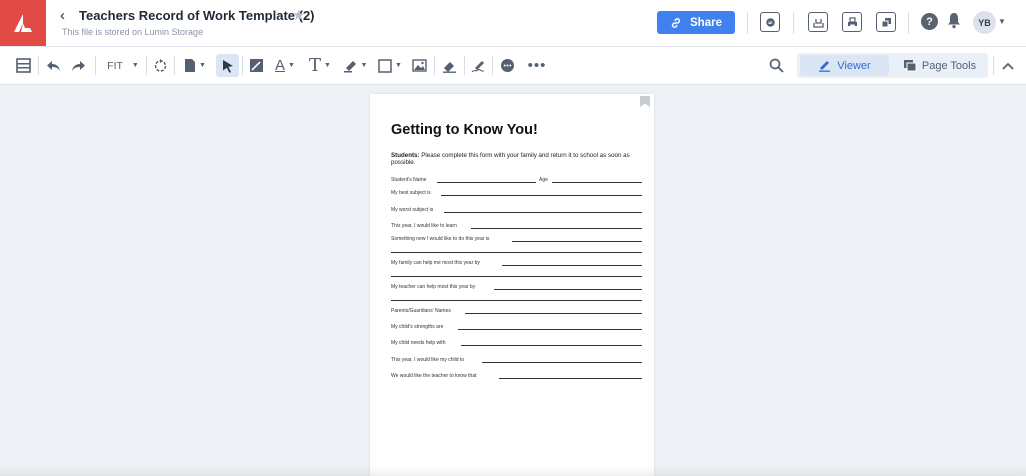  Describe the element at coordinates (115, 65) in the screenshot. I see `zoom-label: FIT` at that location.